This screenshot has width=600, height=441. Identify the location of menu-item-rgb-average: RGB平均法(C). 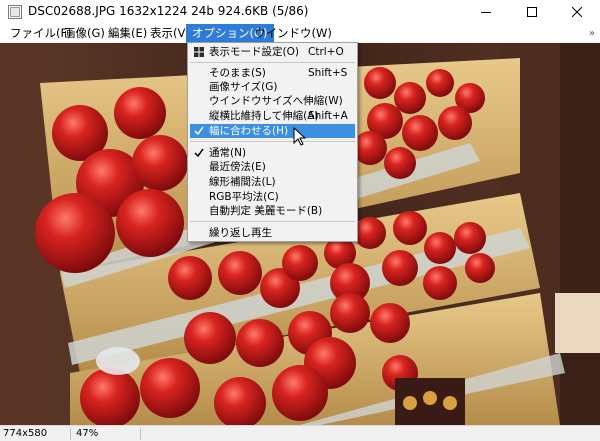
(272, 197).